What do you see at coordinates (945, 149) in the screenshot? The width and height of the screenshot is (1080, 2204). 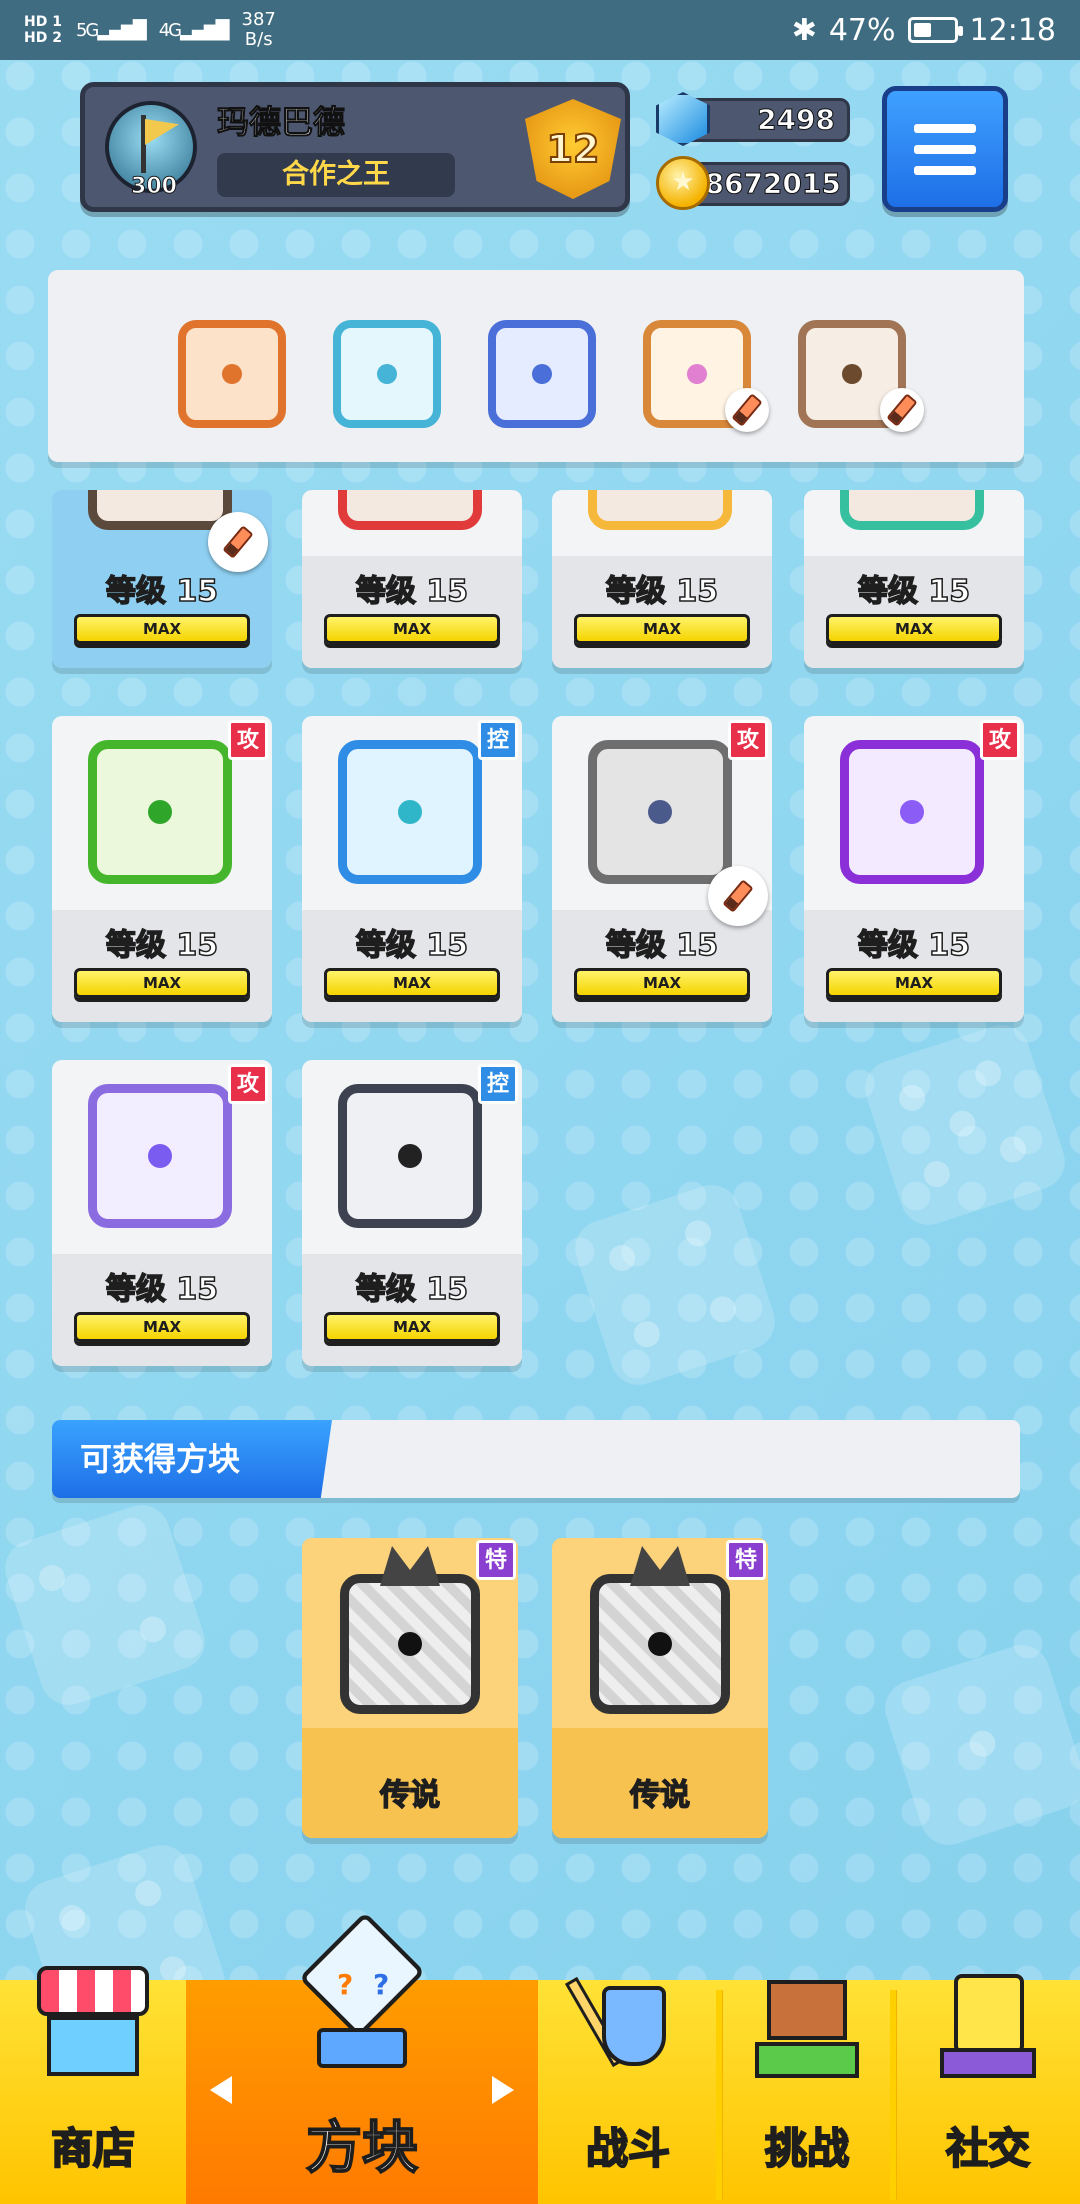 I see `menu-button` at bounding box center [945, 149].